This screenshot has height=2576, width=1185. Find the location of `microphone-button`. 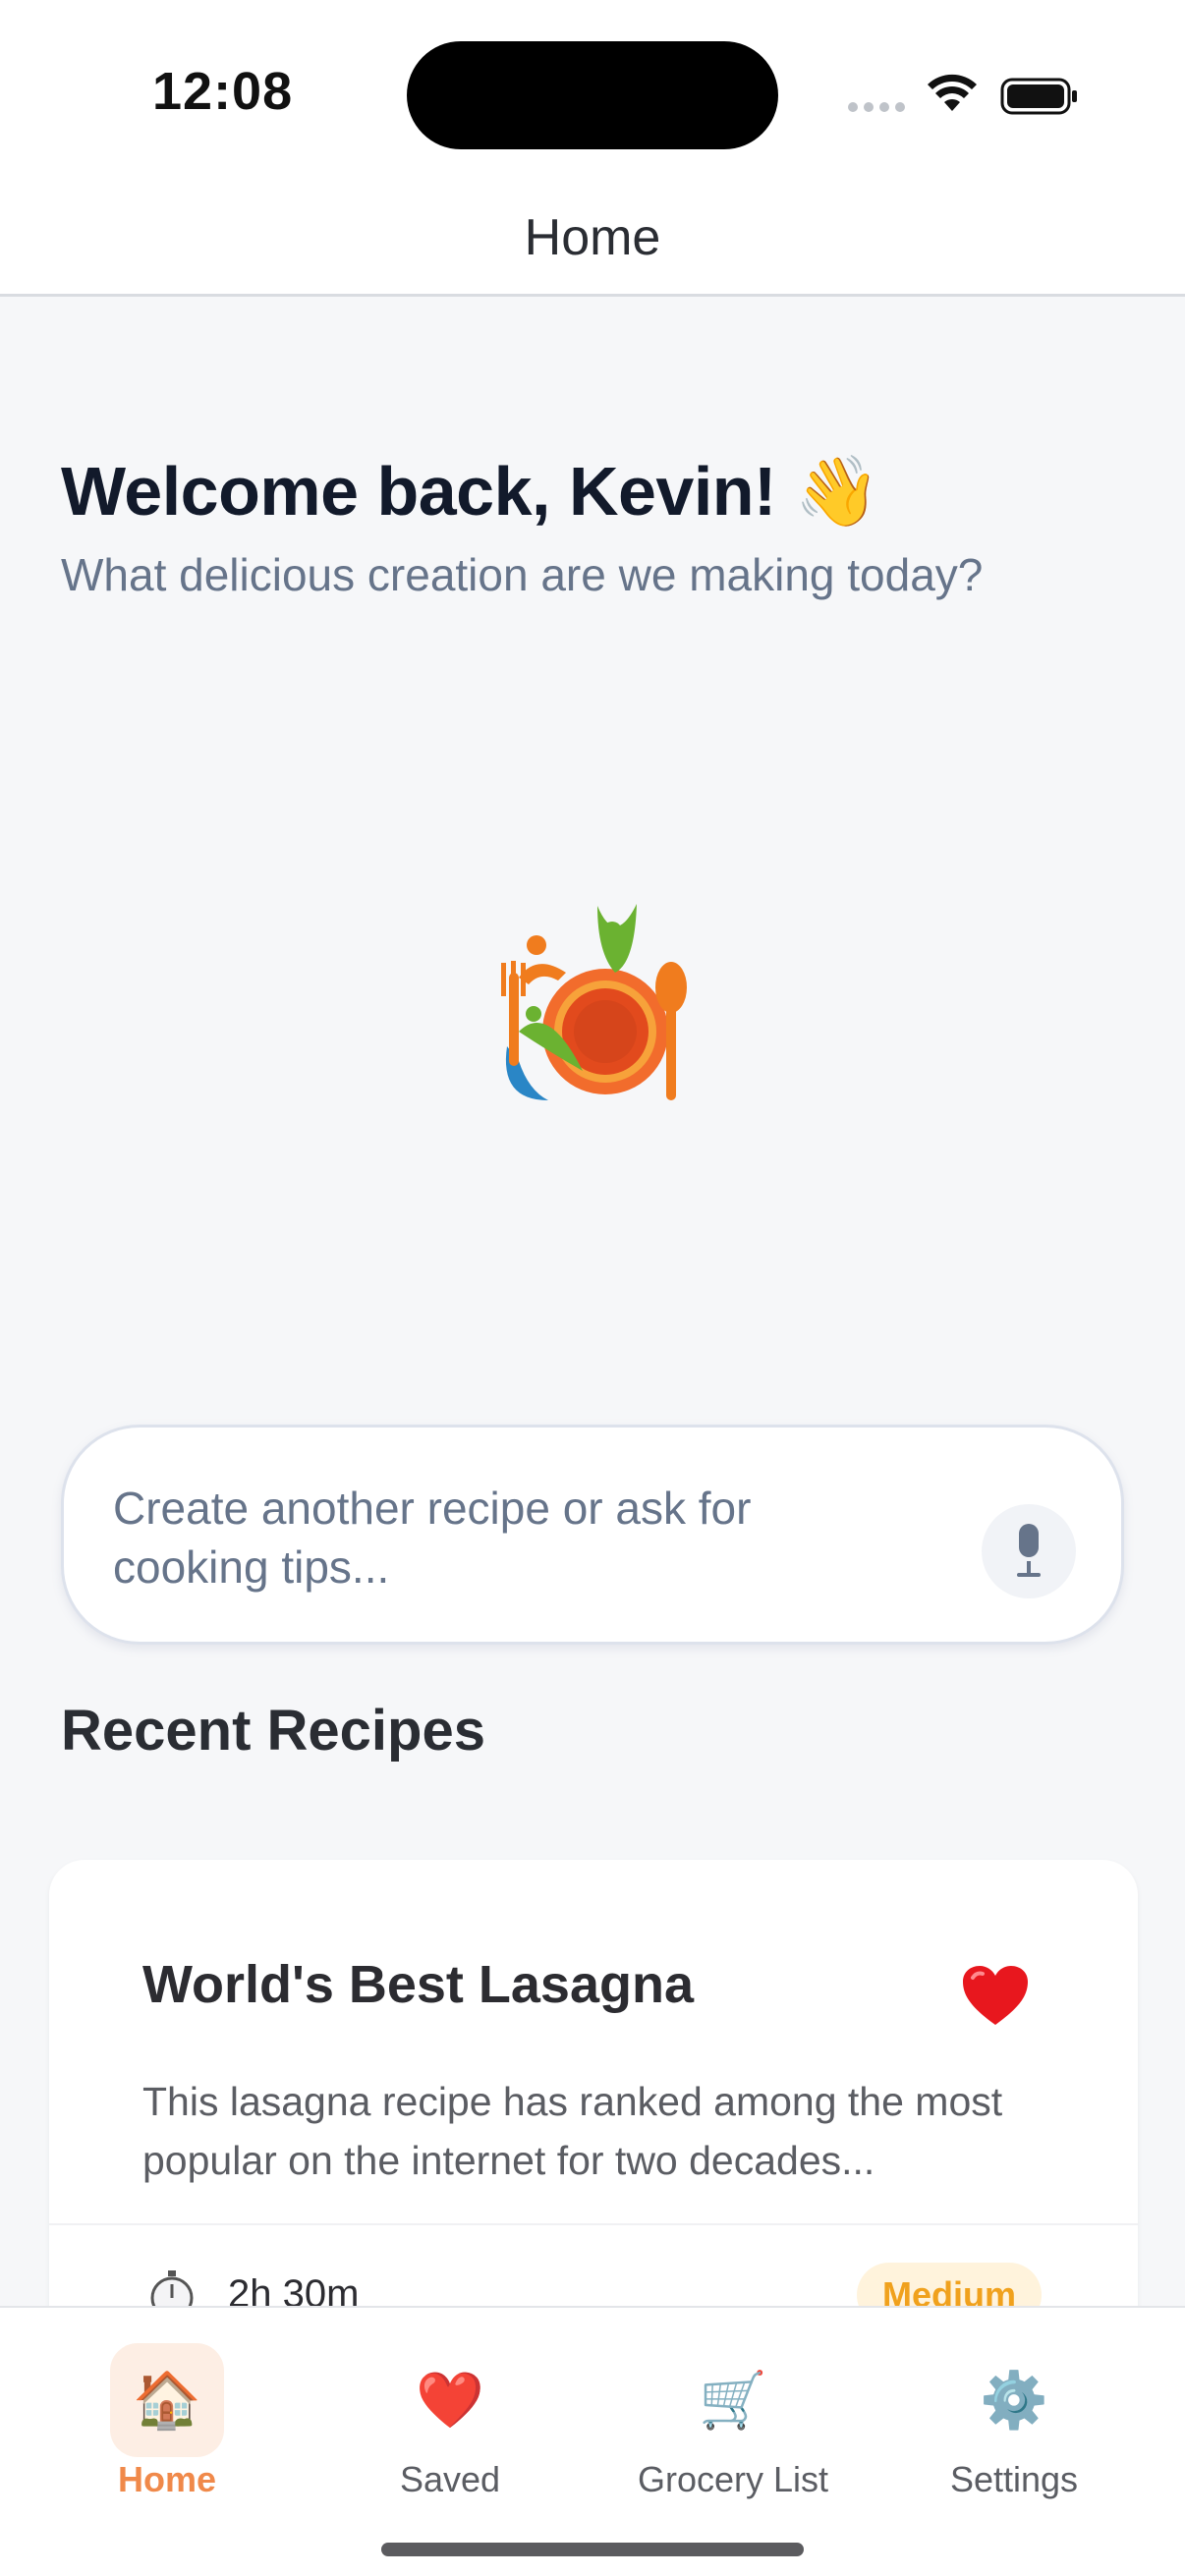

microphone-button is located at coordinates (1029, 1551).